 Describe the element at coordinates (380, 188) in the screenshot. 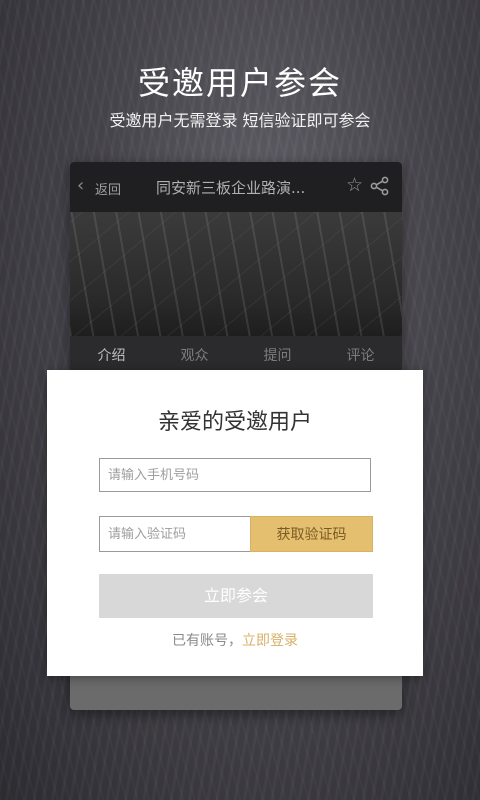

I see `share-icon` at that location.